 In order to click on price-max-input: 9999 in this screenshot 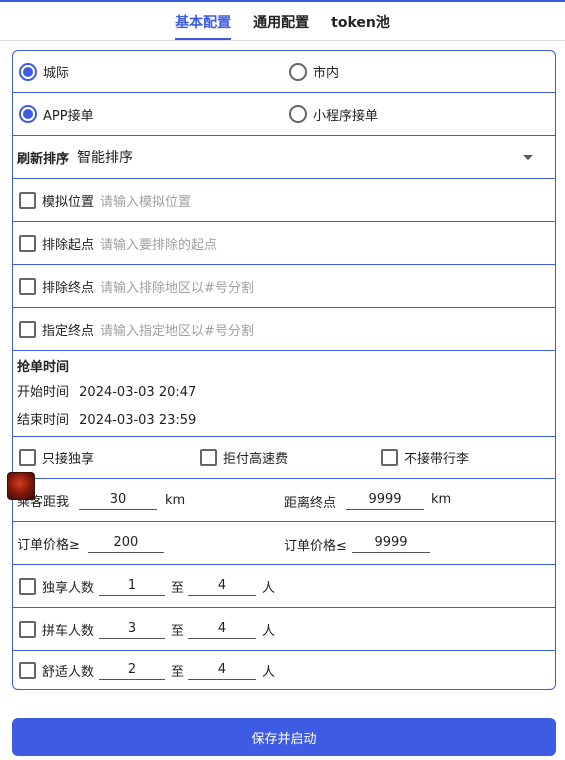, I will do `click(391, 543)`.